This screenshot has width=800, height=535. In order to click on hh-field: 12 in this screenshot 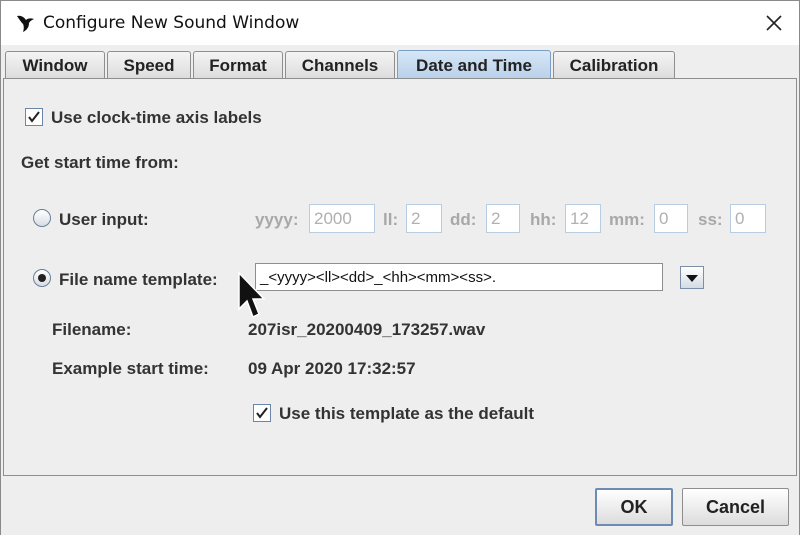, I will do `click(583, 218)`.